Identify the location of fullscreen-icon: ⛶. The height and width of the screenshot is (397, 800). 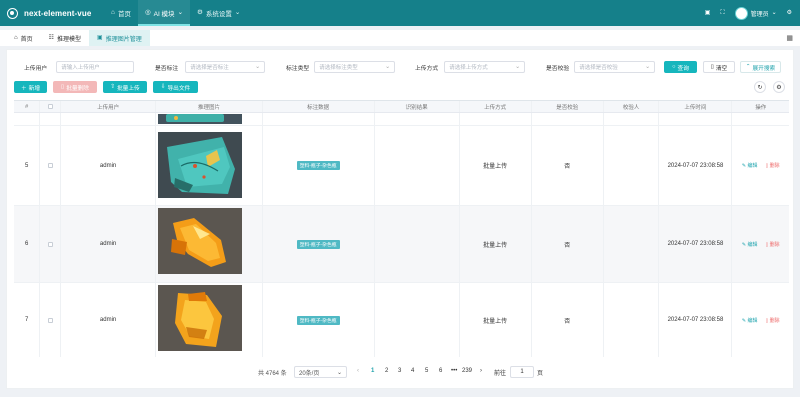
(722, 13).